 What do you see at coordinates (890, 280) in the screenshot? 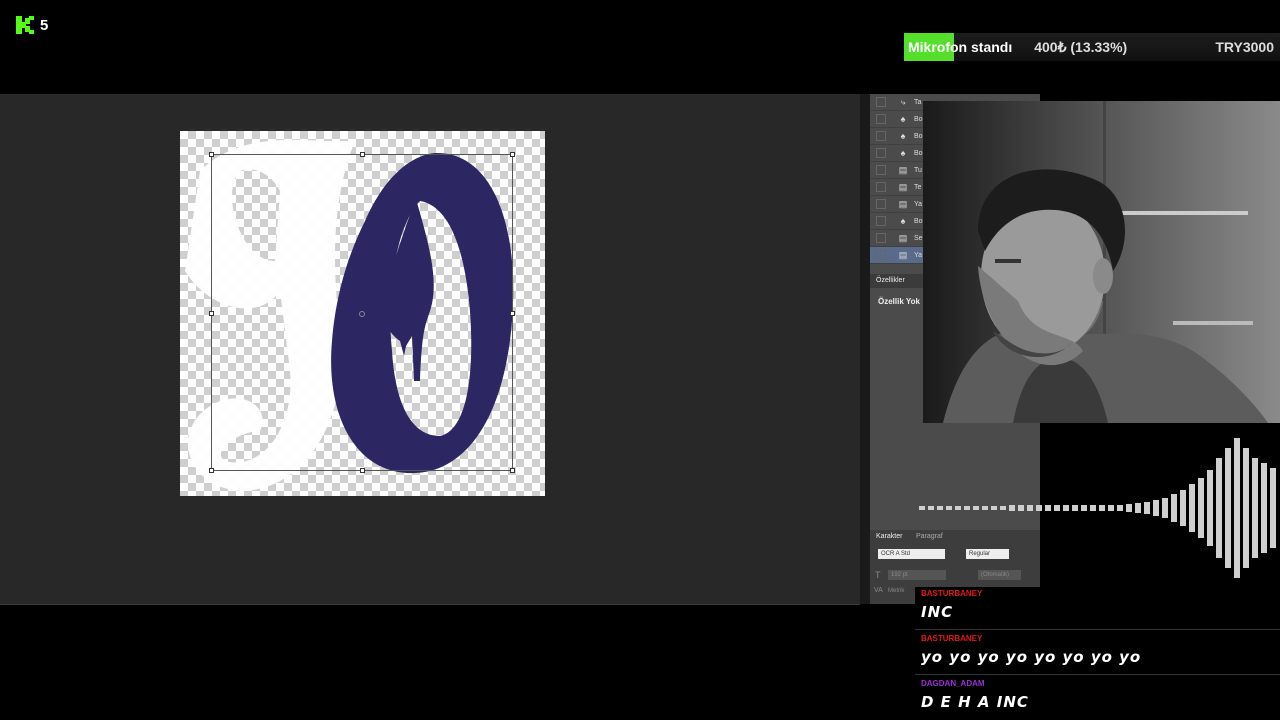
I see `tab-properties: Özellikler` at bounding box center [890, 280].